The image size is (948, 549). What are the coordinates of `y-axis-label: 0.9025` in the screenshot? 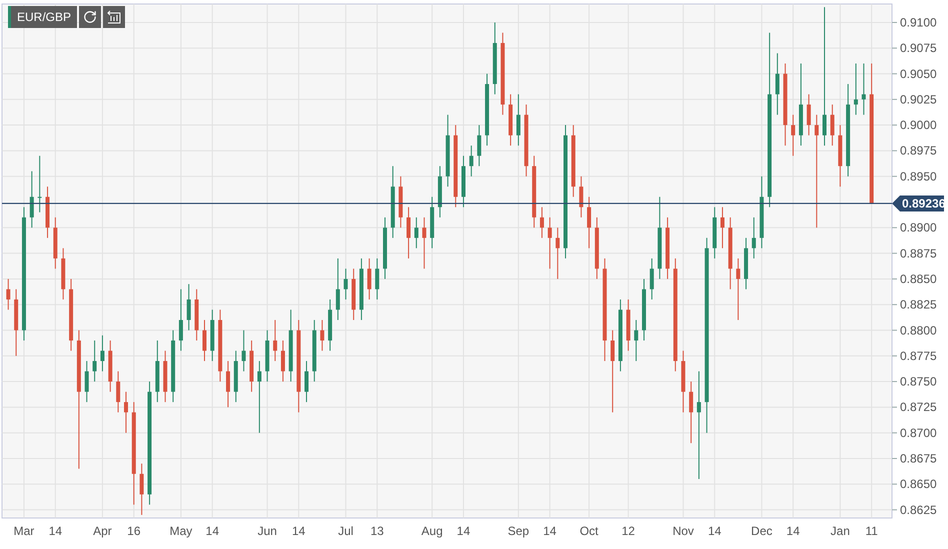 It's located at (918, 99).